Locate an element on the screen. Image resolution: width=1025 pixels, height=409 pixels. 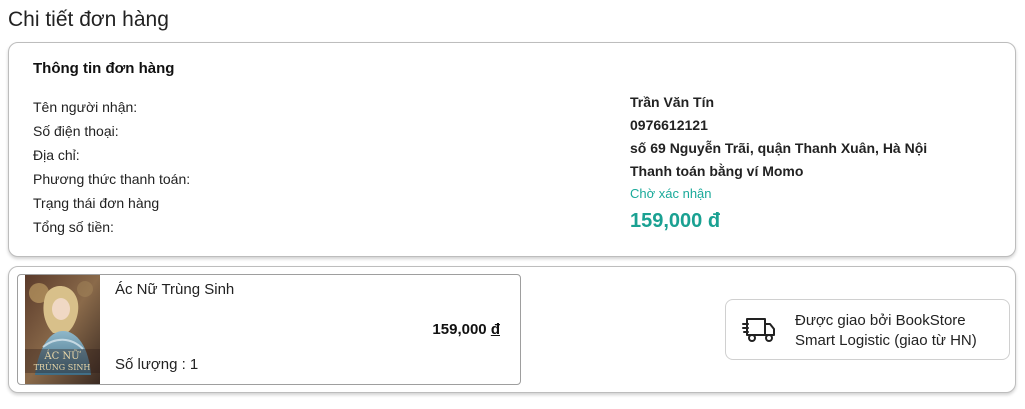
payment-method-label: Phương thức thanh toán: is located at coordinates (112, 179).